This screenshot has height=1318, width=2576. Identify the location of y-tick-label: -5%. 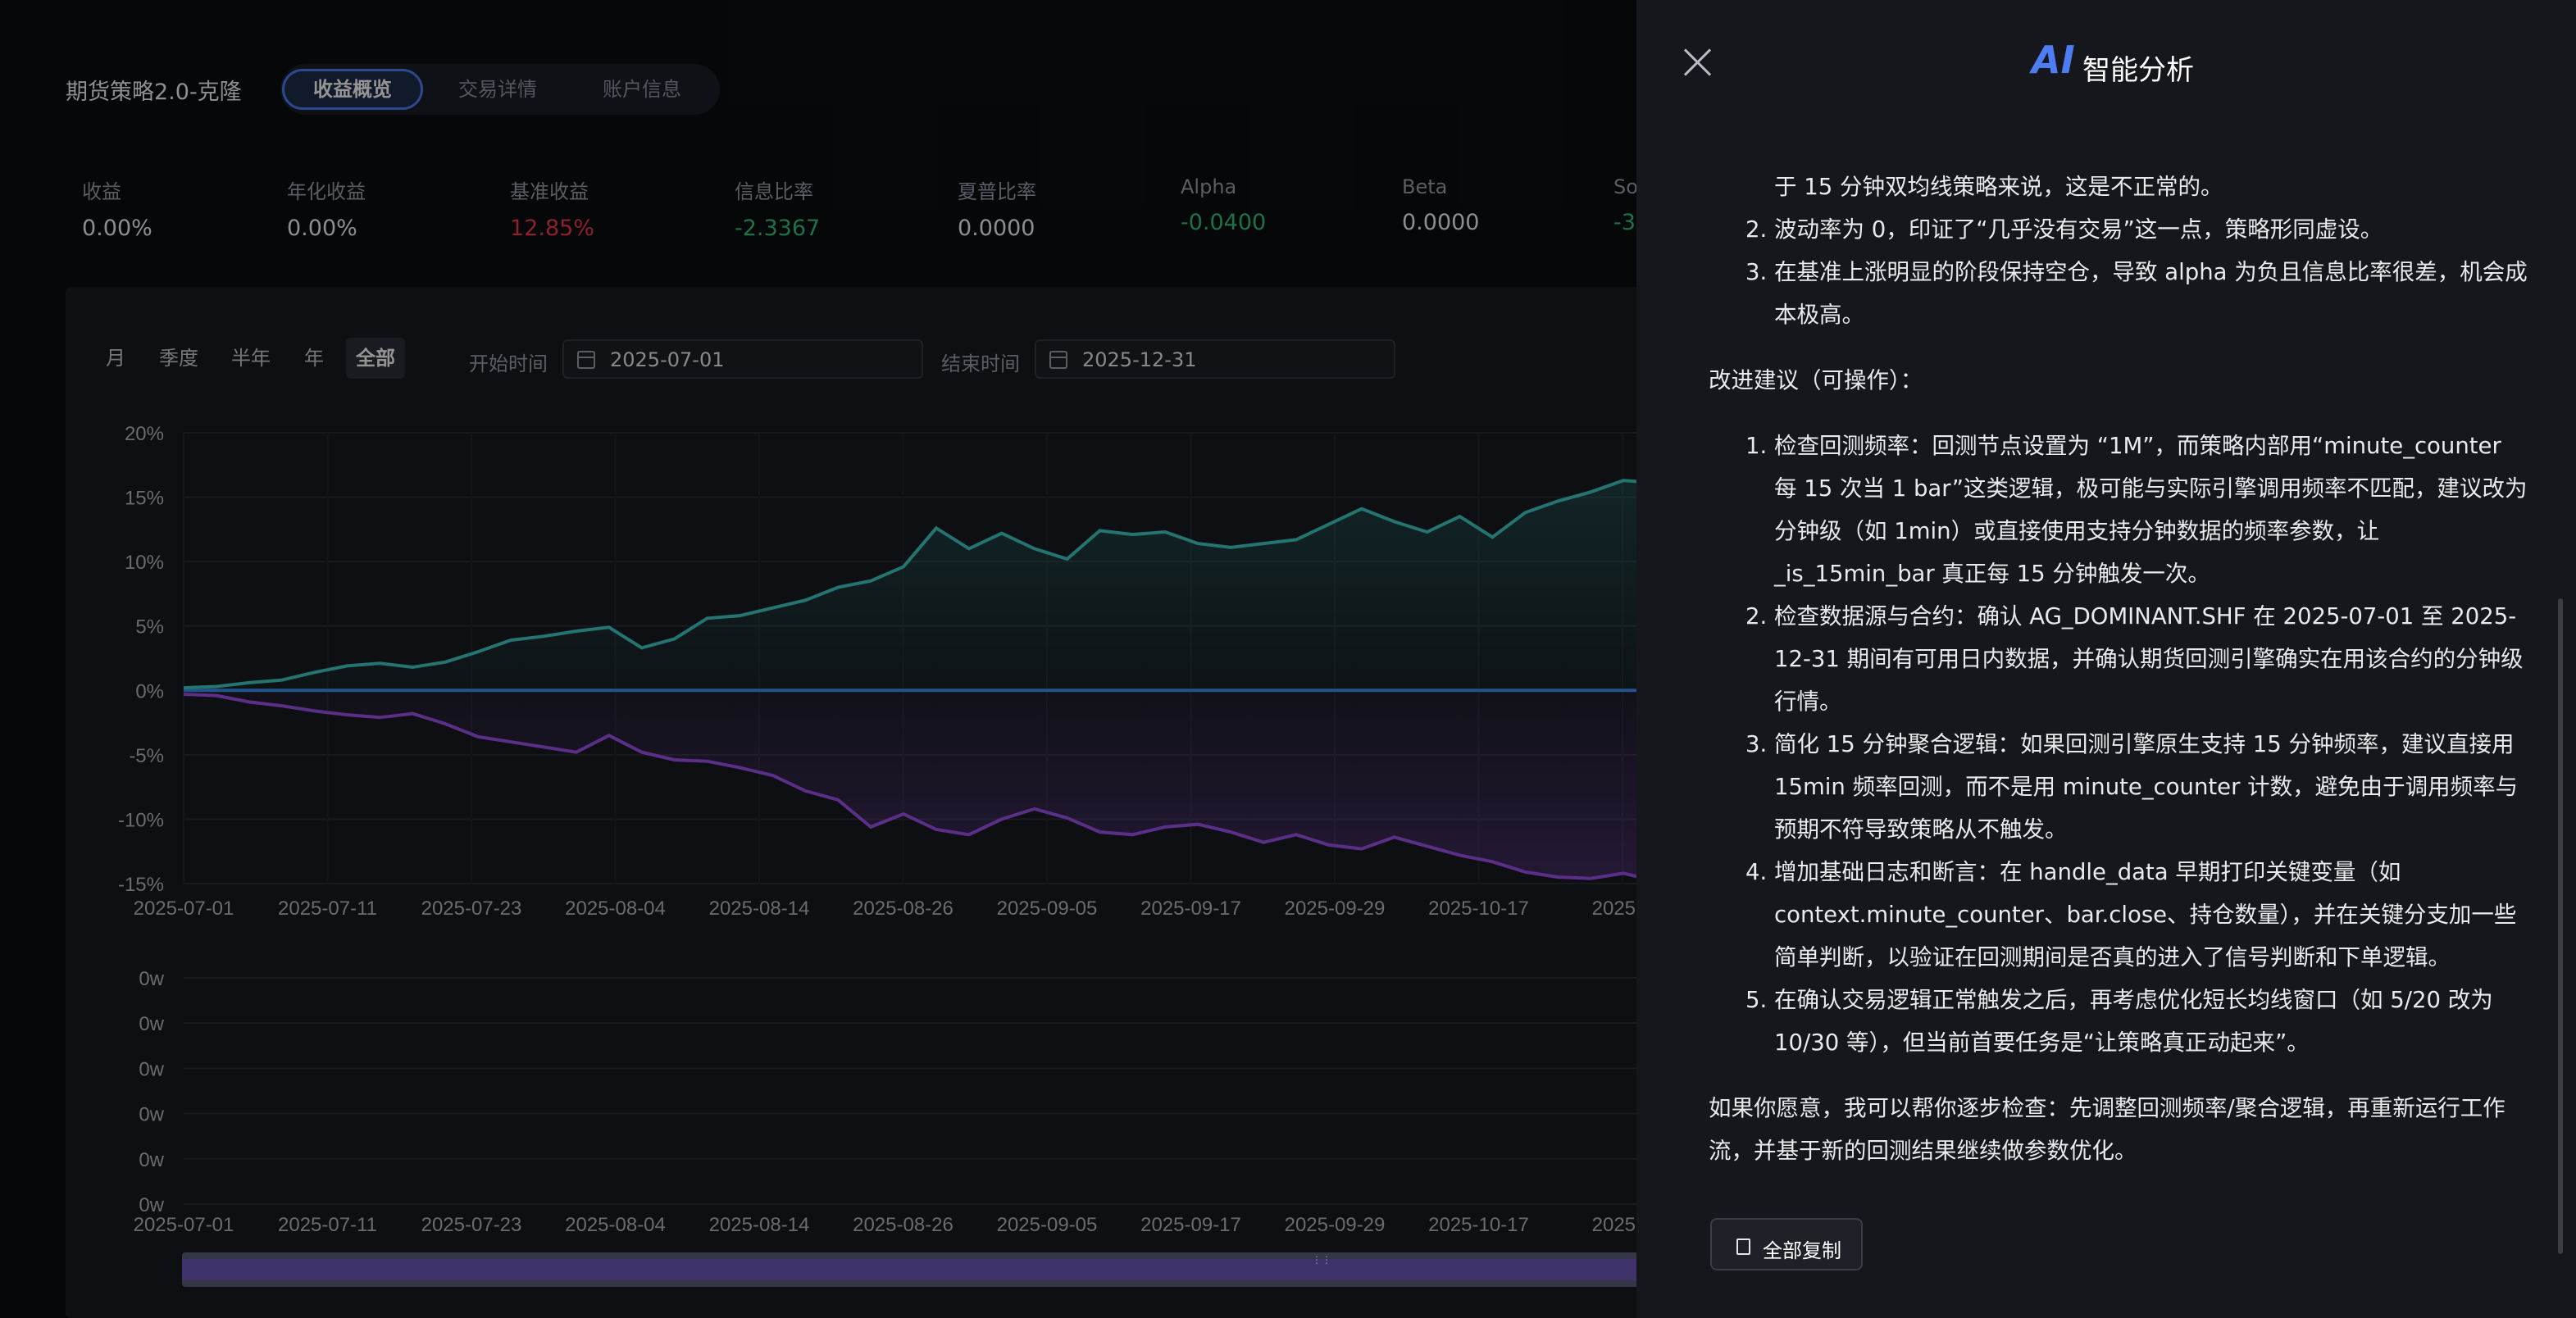
(147, 756).